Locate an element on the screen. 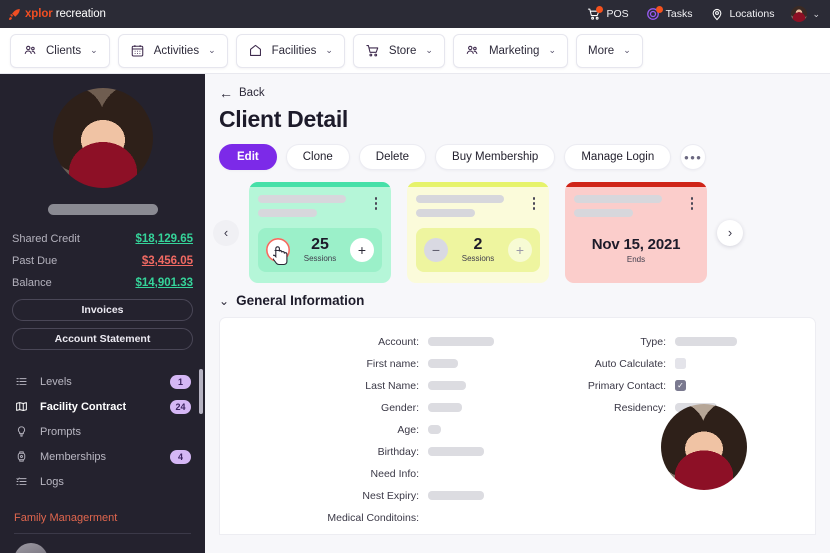  buy-membership-button: Buy Membership is located at coordinates (495, 157).